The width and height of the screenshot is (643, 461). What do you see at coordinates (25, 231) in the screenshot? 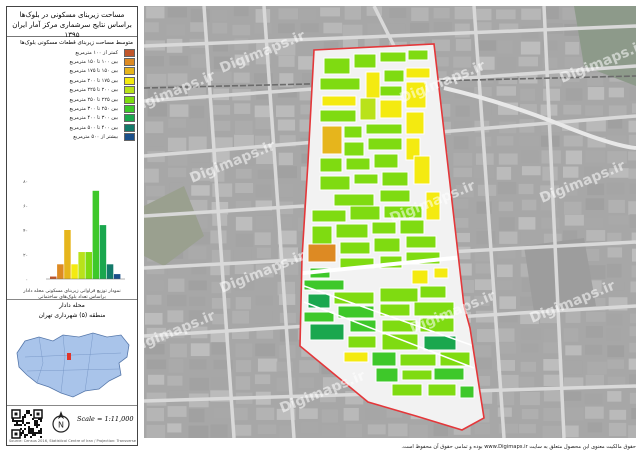
I see `y-tick-label: ۴۰` at bounding box center [25, 231].